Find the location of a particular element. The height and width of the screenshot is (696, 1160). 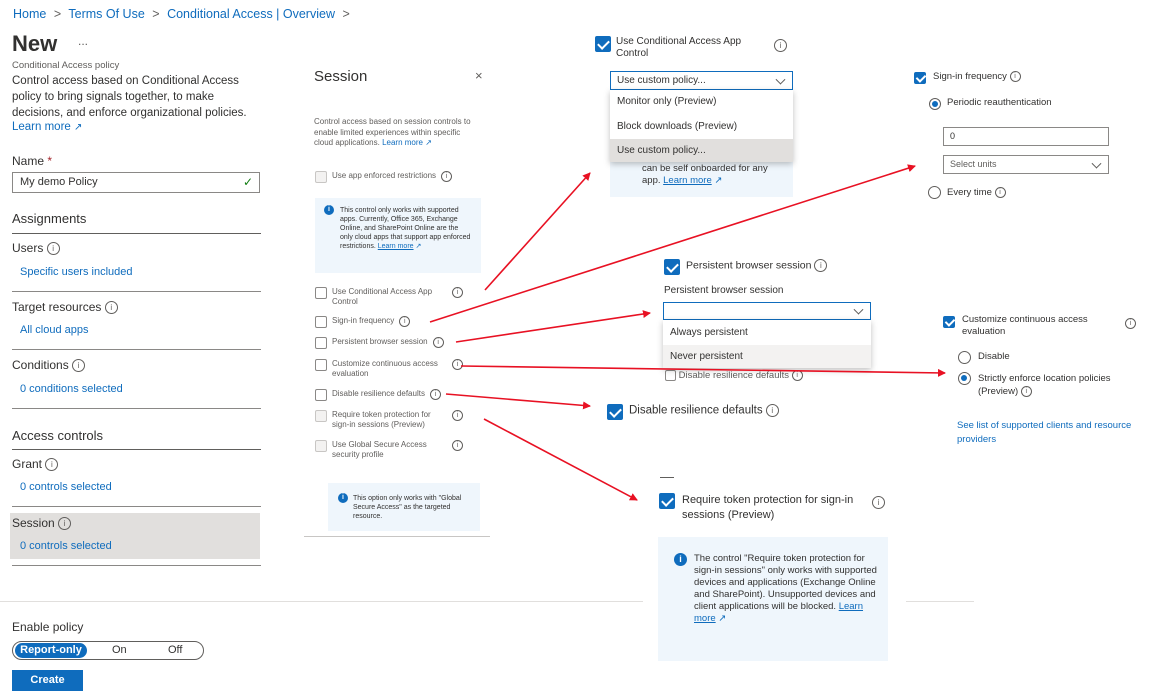

arrow-caac is located at coordinates (537, 231).